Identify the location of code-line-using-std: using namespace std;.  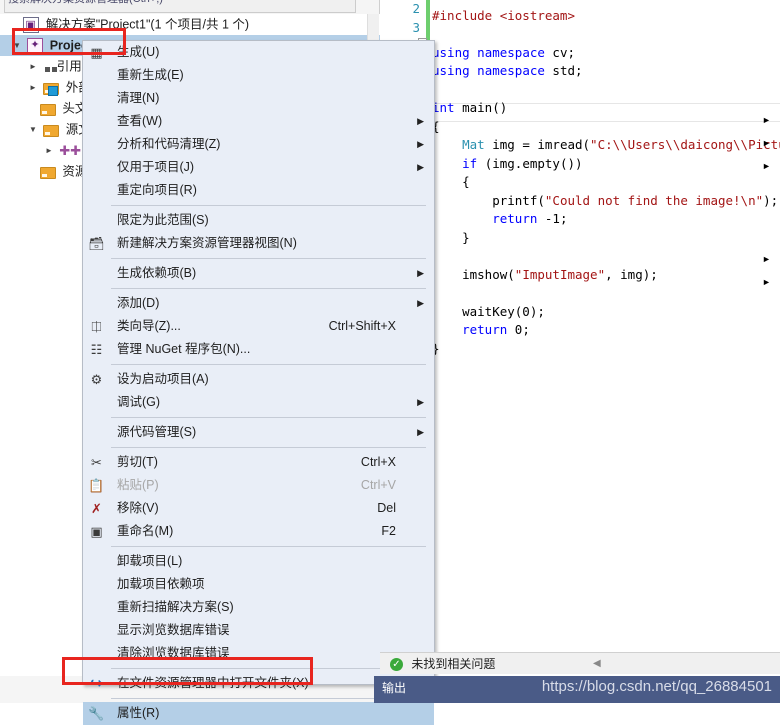
(507, 70).